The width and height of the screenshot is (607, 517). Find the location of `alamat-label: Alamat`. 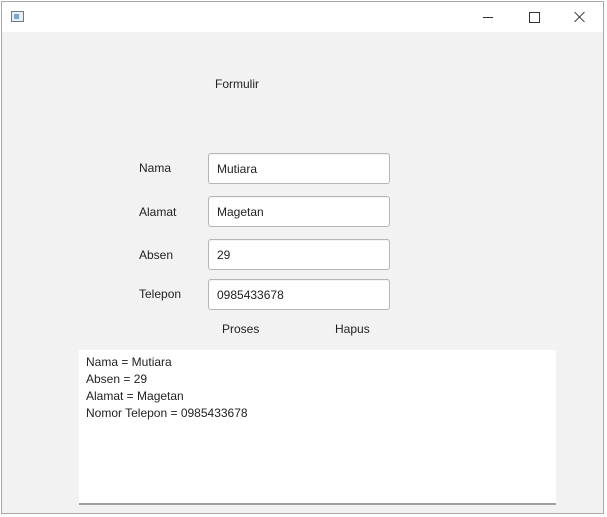

alamat-label: Alamat is located at coordinates (158, 212).